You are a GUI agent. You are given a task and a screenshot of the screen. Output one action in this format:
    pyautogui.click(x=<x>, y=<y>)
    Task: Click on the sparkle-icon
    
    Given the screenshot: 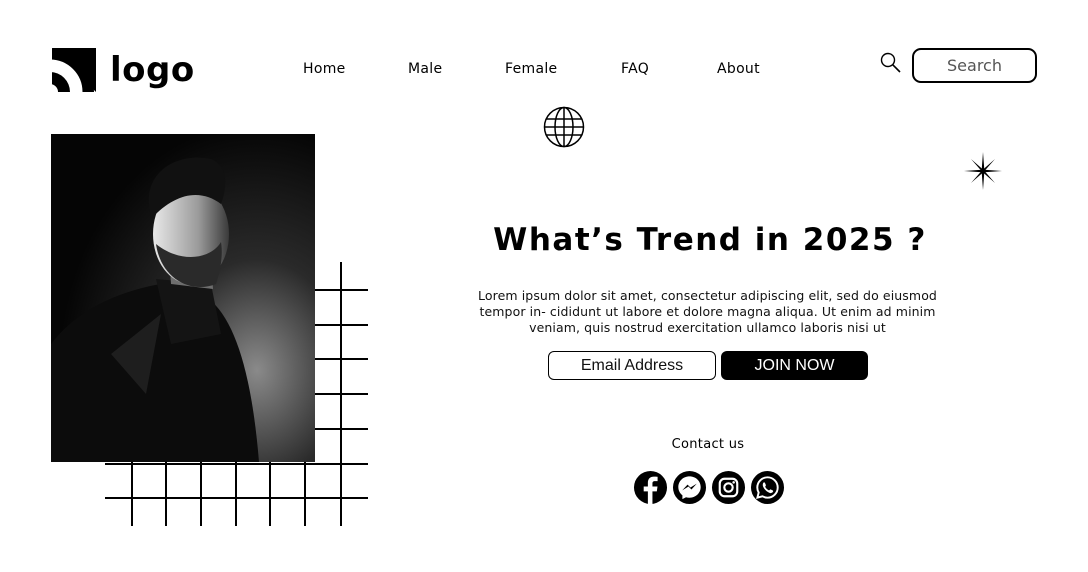 What is the action you would take?
    pyautogui.click(x=983, y=171)
    